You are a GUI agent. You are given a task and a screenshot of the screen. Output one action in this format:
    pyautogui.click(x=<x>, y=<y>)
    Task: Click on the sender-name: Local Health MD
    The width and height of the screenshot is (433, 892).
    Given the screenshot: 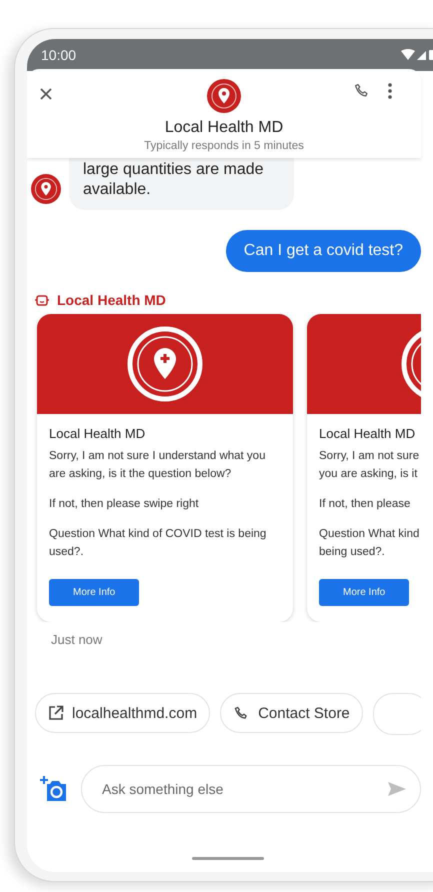 What is the action you would take?
    pyautogui.click(x=111, y=300)
    